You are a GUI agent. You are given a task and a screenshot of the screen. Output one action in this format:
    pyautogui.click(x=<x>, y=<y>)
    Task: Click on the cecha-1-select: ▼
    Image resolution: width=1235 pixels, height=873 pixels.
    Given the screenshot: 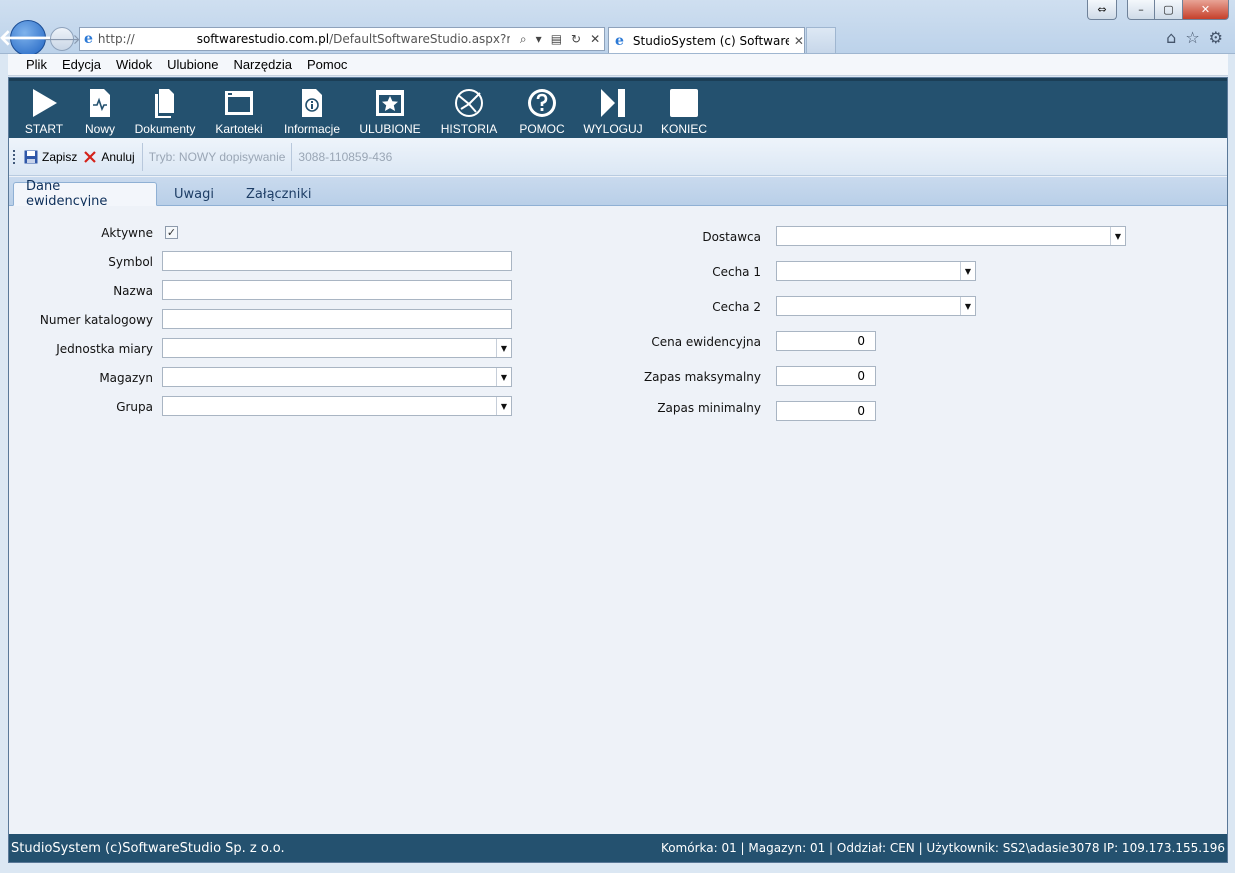 What is the action you would take?
    pyautogui.click(x=876, y=271)
    